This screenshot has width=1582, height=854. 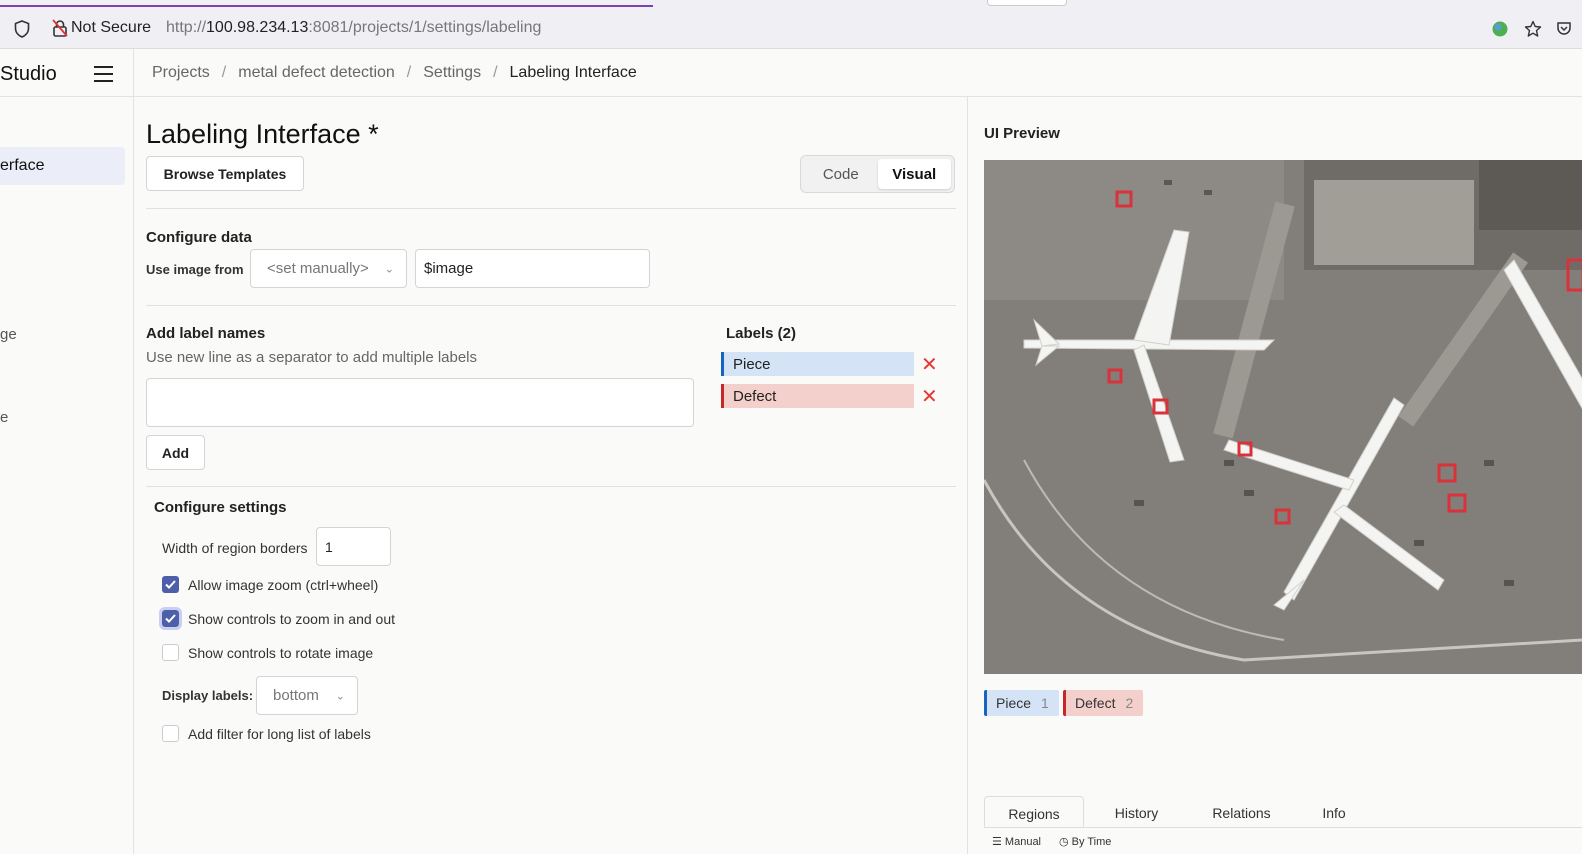 I want to click on configure-data-title: Configure data, so click(x=199, y=237).